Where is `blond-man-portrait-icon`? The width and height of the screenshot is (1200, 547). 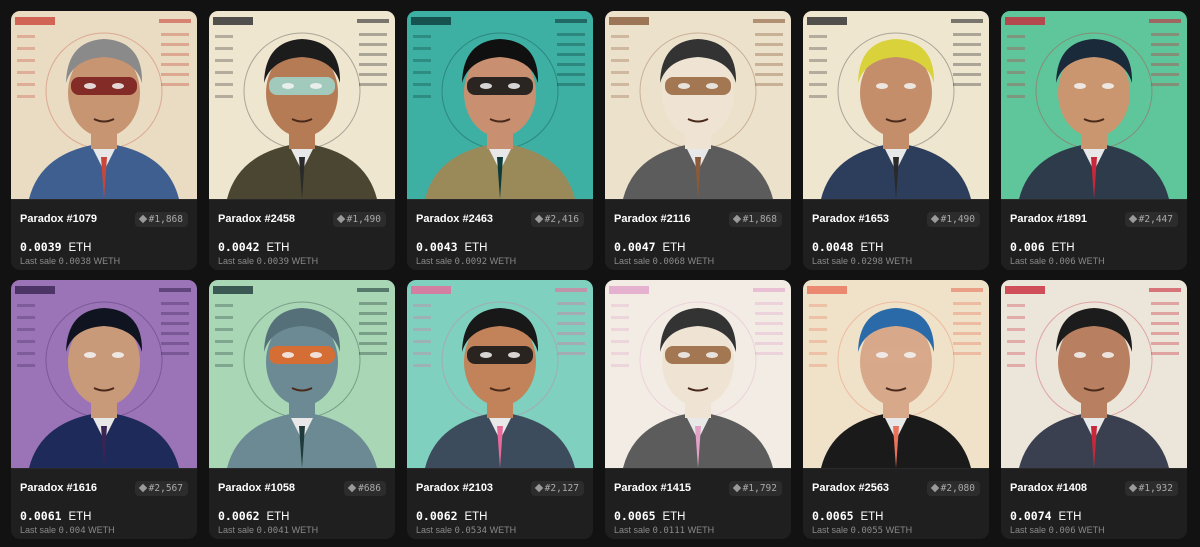
blond-man-portrait-icon is located at coordinates (896, 105).